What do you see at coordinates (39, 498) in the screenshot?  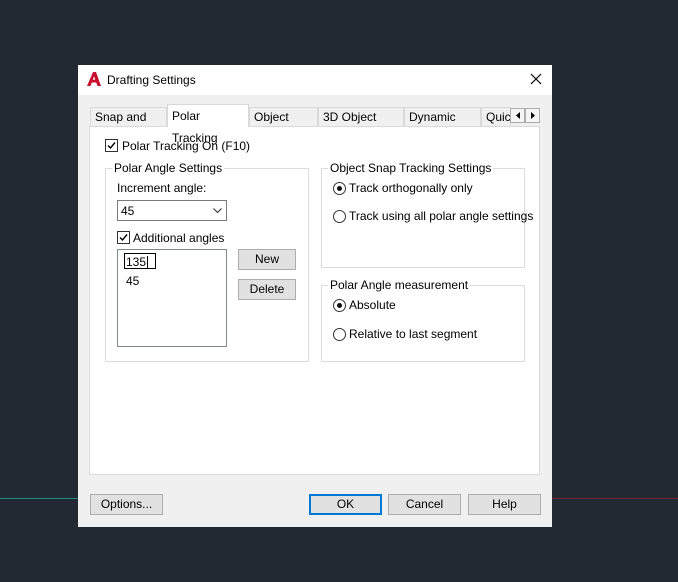 I see `canvas-axis-line-cyan` at bounding box center [39, 498].